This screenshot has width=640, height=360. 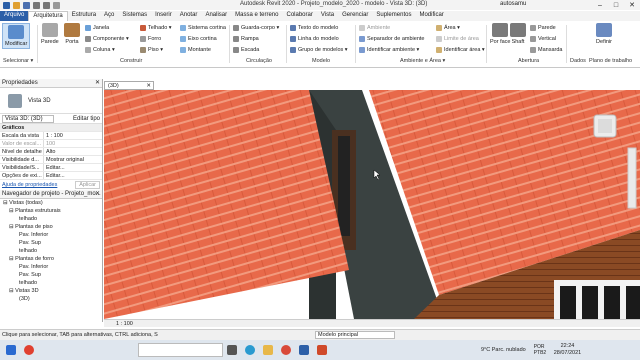 What do you see at coordinates (29, 185) in the screenshot?
I see `properties-help-link: Ajuda de propriedades` at bounding box center [29, 185].